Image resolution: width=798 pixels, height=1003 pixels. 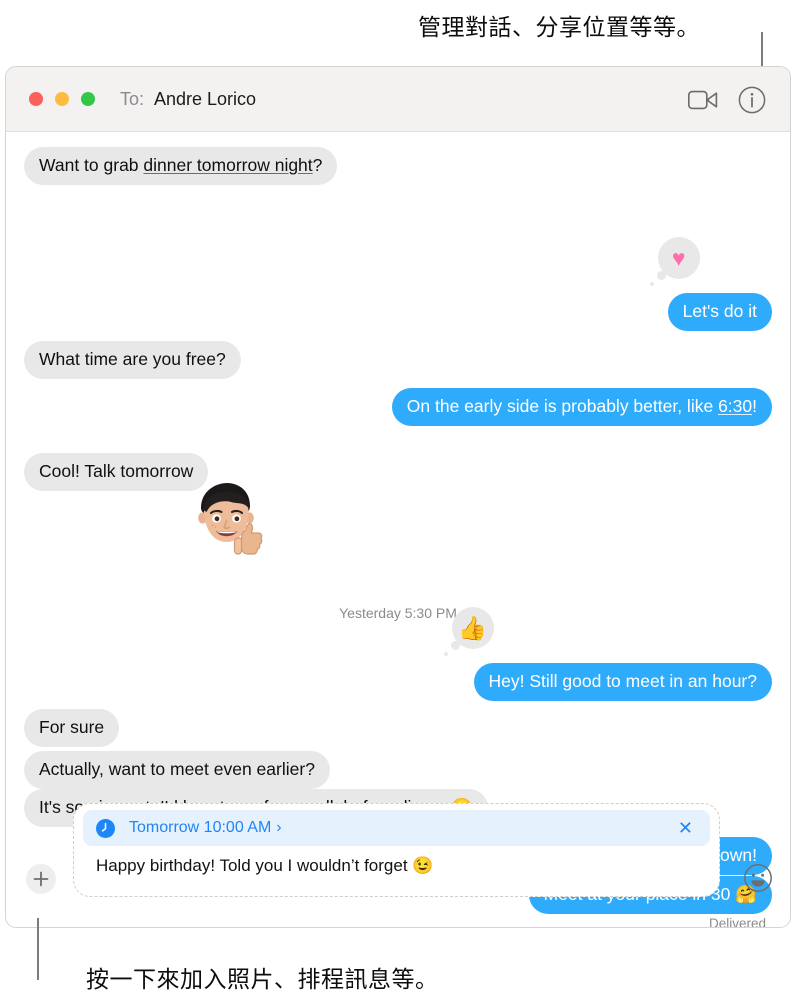 What do you see at coordinates (132, 99) in the screenshot?
I see `to-label: To:` at bounding box center [132, 99].